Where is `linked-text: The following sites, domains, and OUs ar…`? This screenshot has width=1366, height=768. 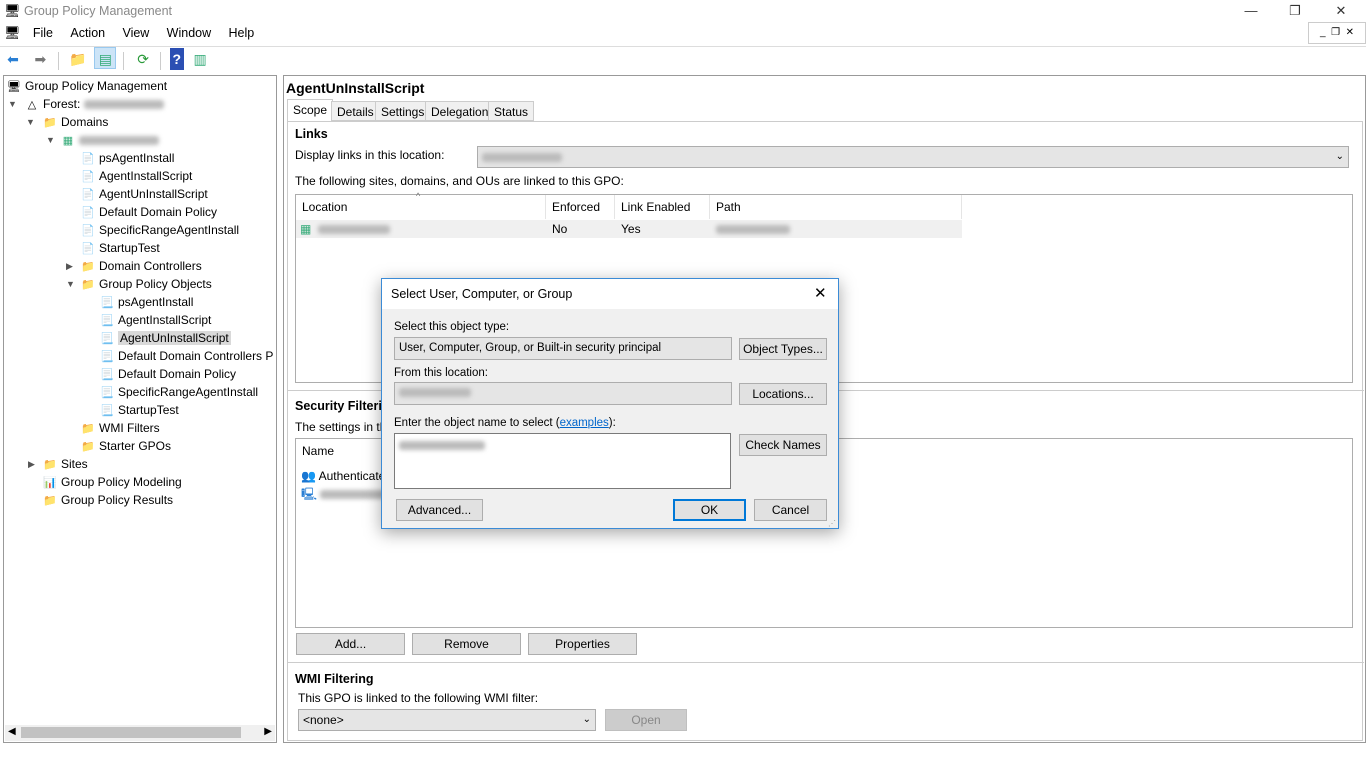
linked-text: The following sites, domains, and OUs ar… is located at coordinates (459, 181).